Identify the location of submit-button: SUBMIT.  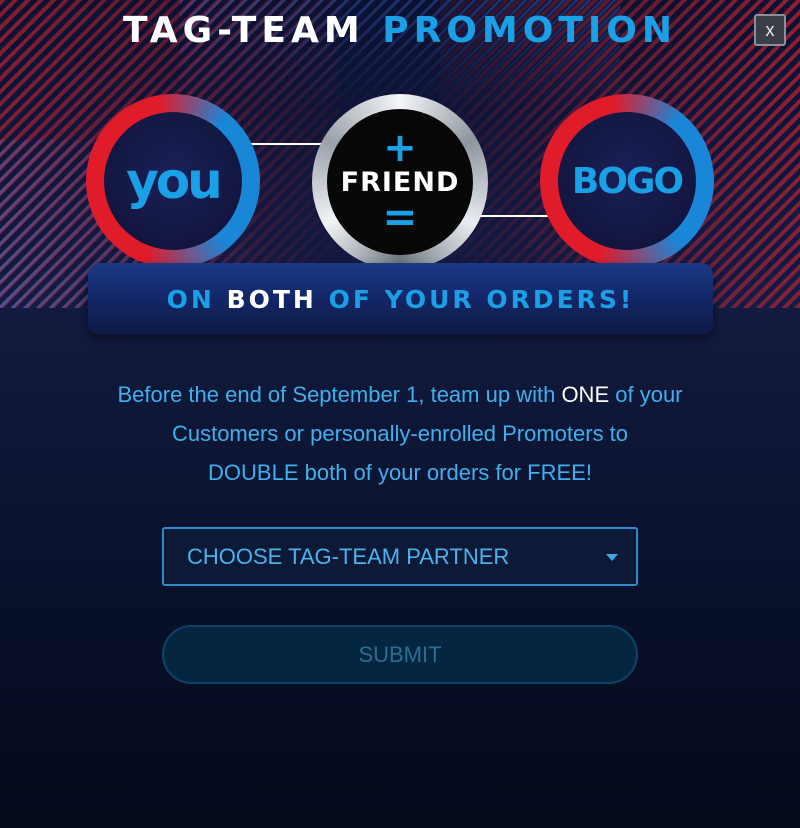
(400, 654).